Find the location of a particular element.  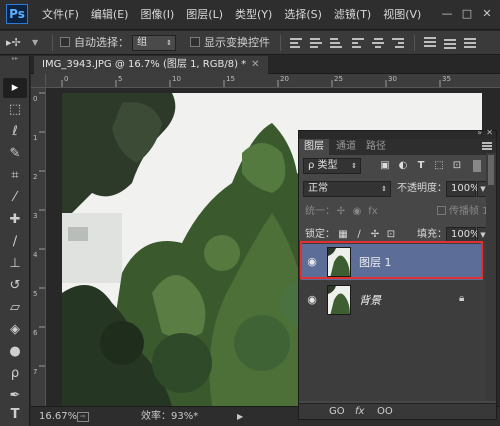

show-transform-checkbox: 显示变换控件 is located at coordinates (230, 43).